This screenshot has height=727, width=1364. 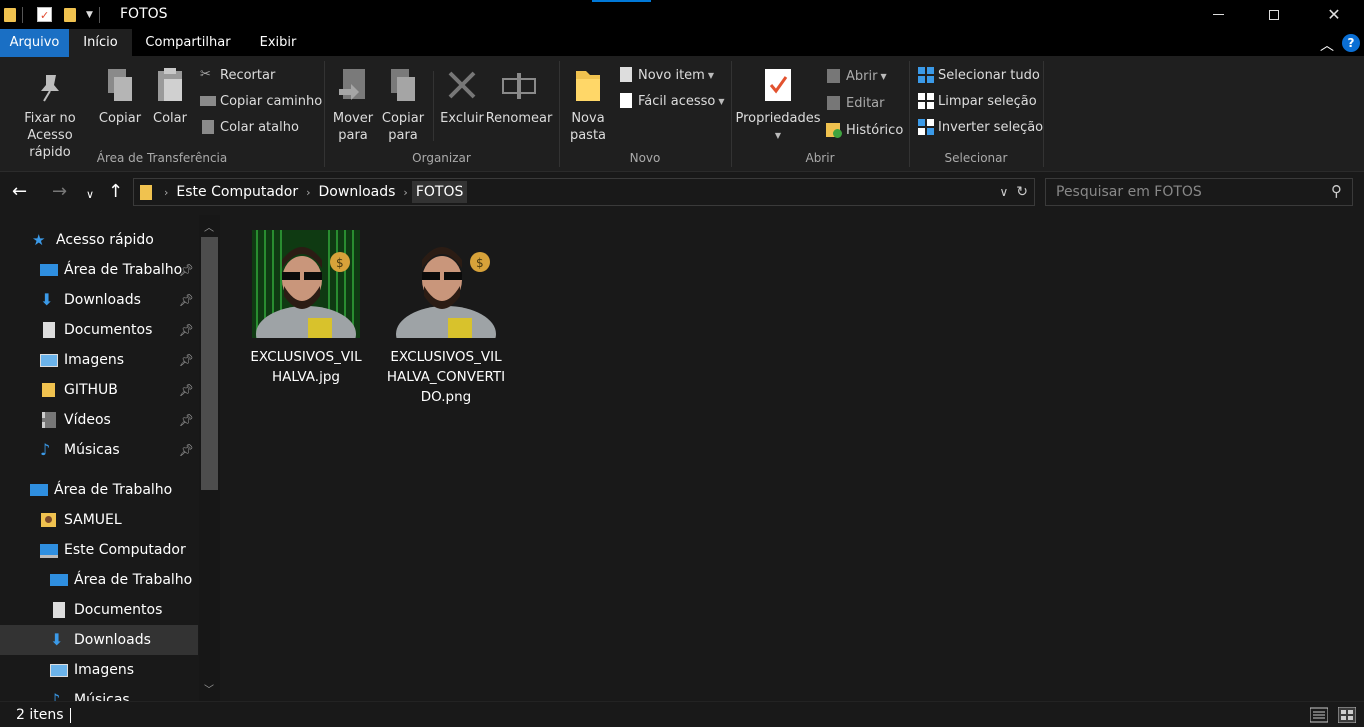 I want to click on help-icon: ?, so click(x=1351, y=43).